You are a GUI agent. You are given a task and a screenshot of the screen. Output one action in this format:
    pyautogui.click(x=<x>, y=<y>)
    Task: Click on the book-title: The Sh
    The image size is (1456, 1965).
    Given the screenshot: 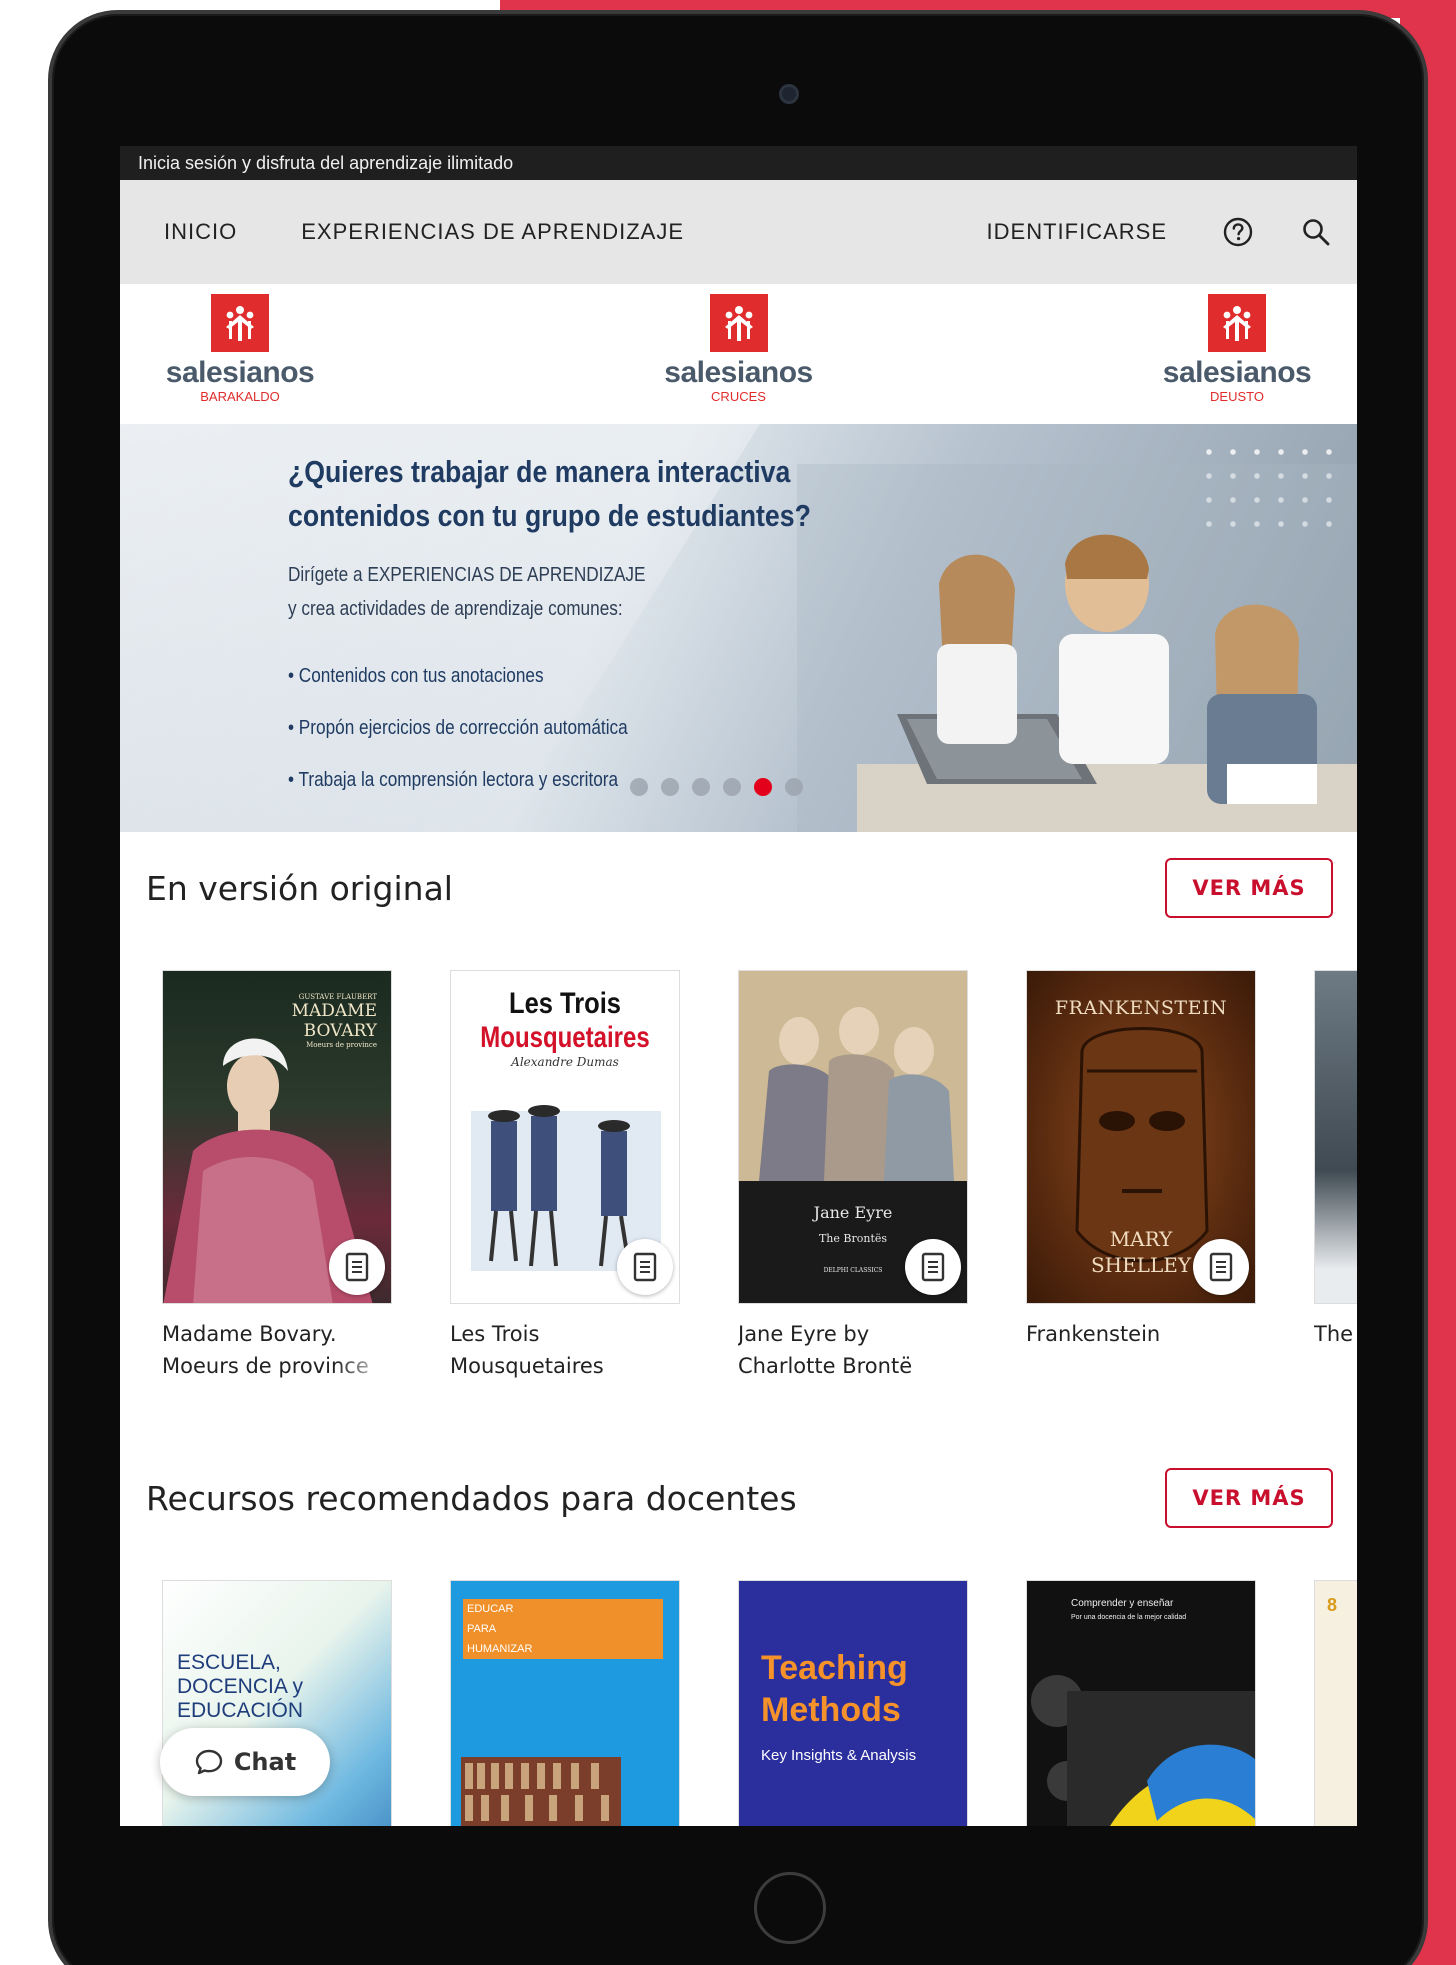 What is the action you would take?
    pyautogui.click(x=1335, y=1334)
    